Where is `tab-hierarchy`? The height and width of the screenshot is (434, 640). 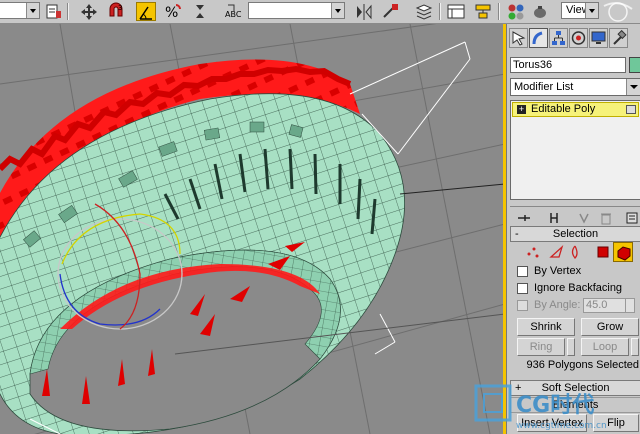 tab-hierarchy is located at coordinates (558, 38).